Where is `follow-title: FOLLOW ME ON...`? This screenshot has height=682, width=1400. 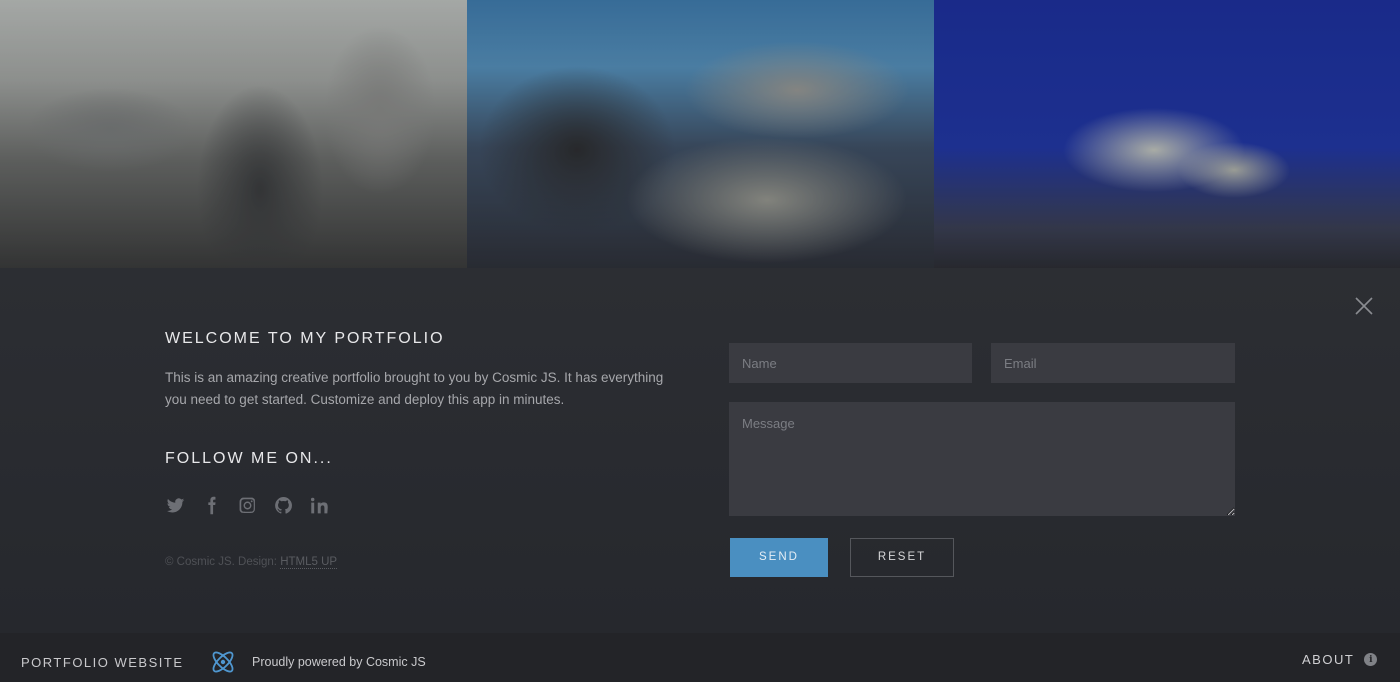 follow-title: FOLLOW ME ON... is located at coordinates (249, 458).